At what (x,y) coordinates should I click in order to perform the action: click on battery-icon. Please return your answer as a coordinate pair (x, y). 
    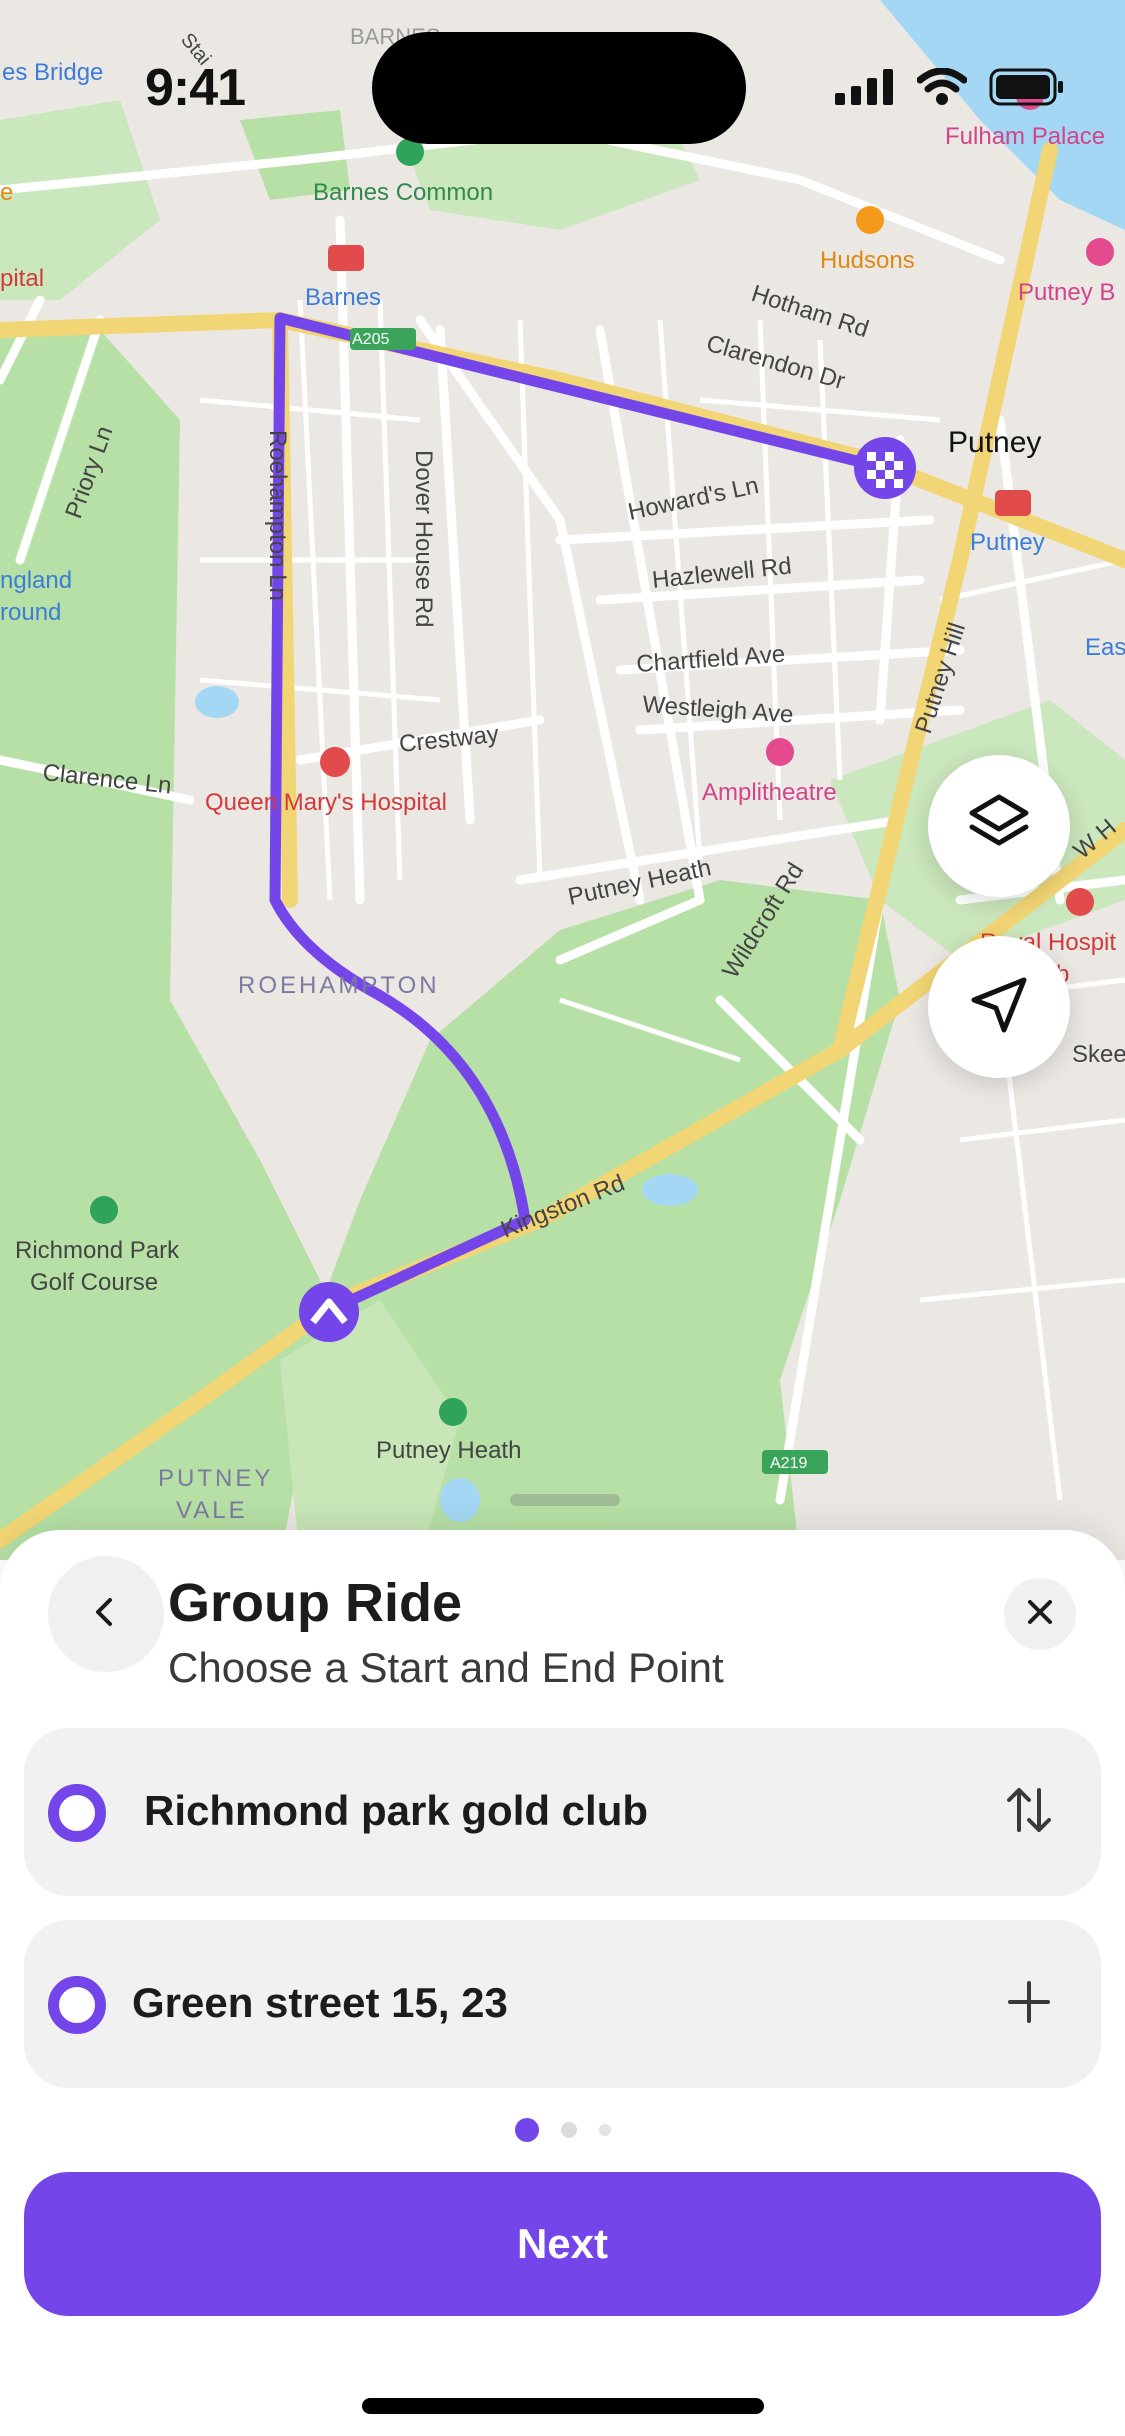
    Looking at the image, I should click on (1027, 89).